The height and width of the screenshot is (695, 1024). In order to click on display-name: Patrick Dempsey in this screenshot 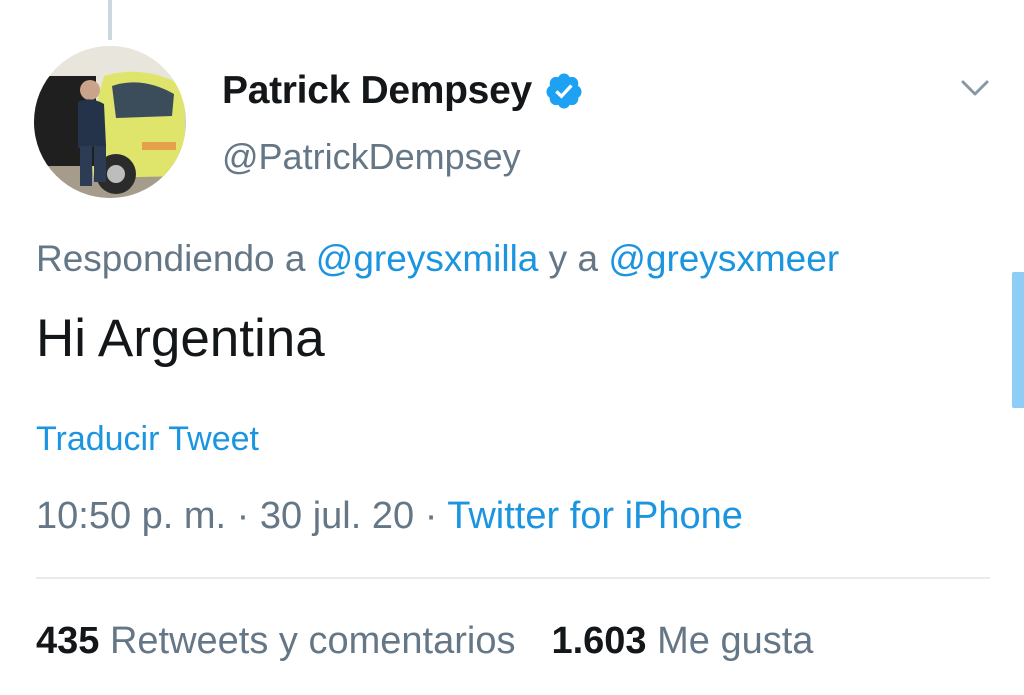, I will do `click(377, 91)`.